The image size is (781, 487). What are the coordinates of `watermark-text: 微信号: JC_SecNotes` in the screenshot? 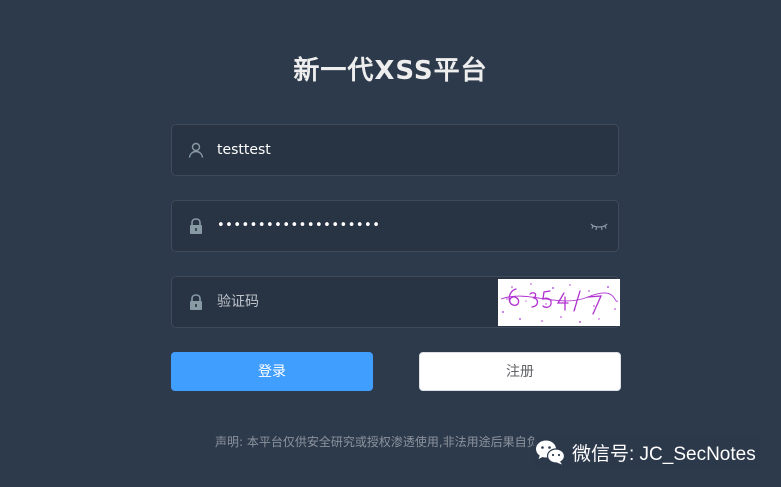 It's located at (664, 454).